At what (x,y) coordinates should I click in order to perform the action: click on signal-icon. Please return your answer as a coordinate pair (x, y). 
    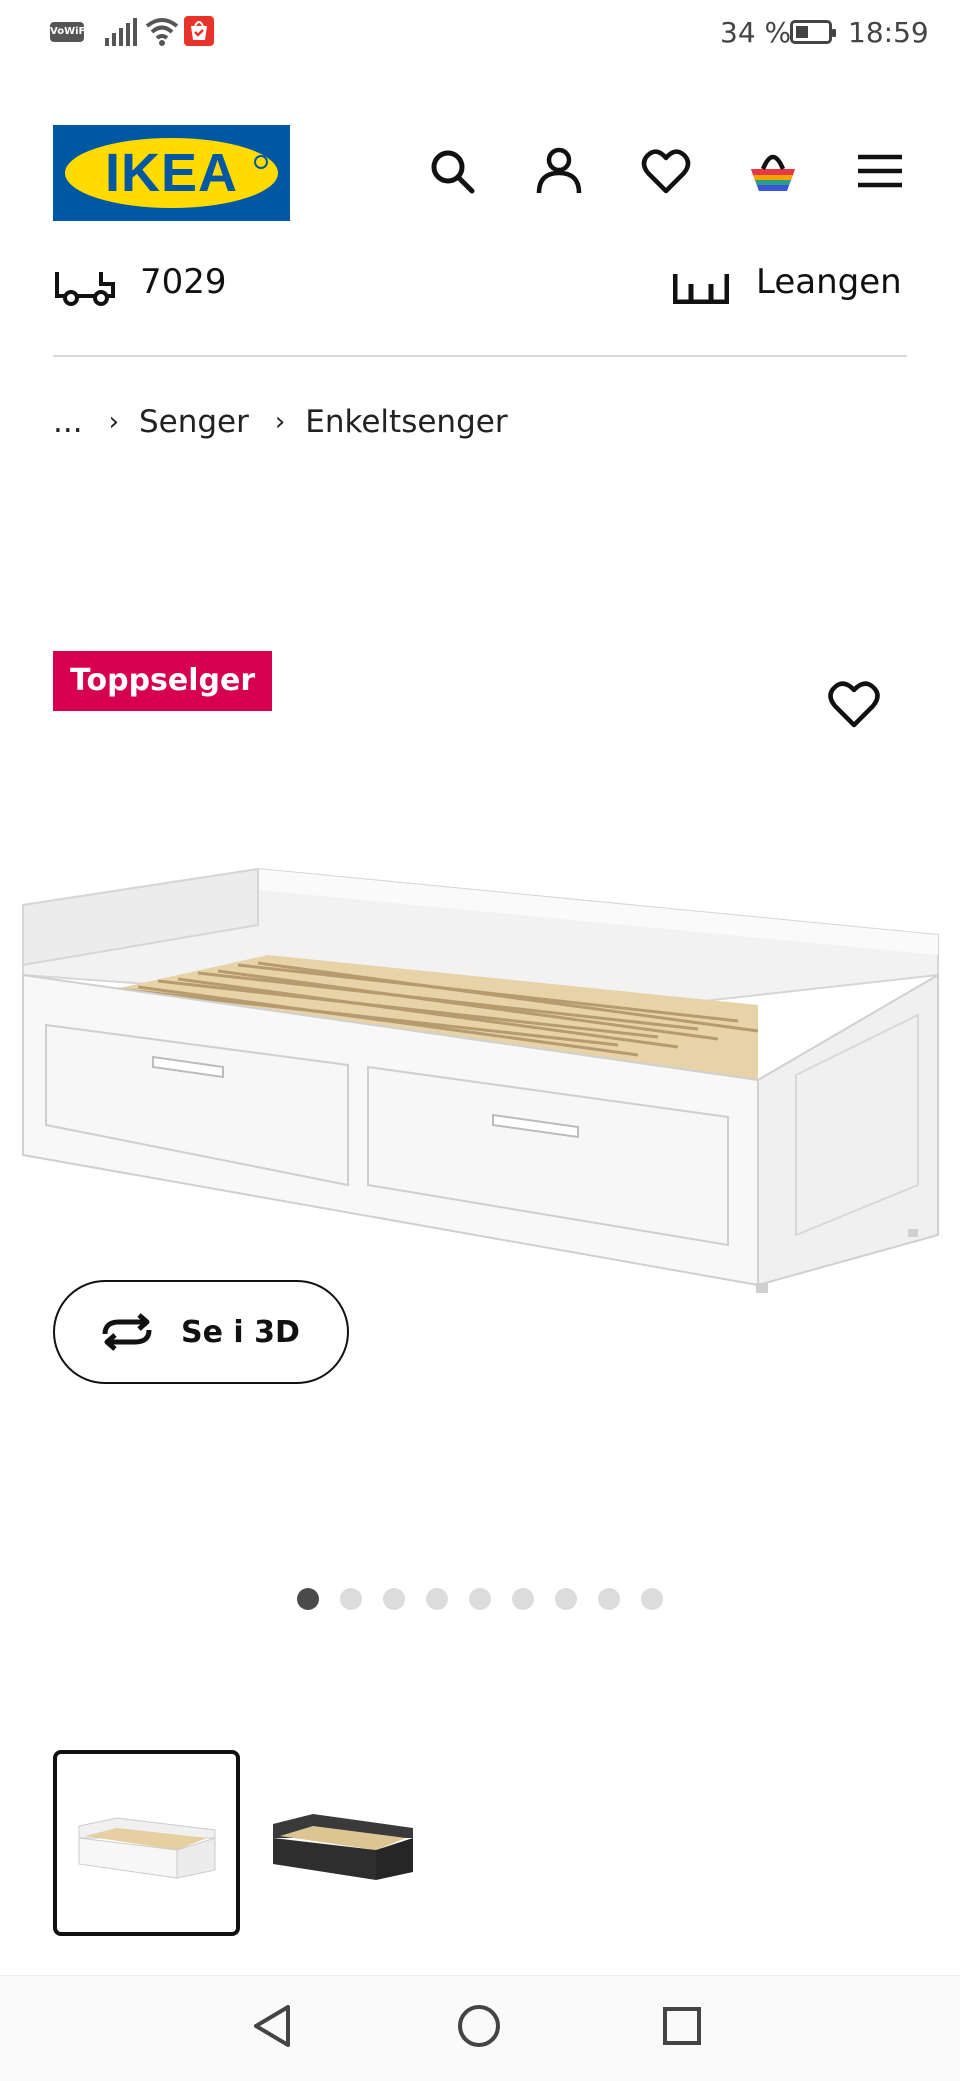
    Looking at the image, I should click on (121, 32).